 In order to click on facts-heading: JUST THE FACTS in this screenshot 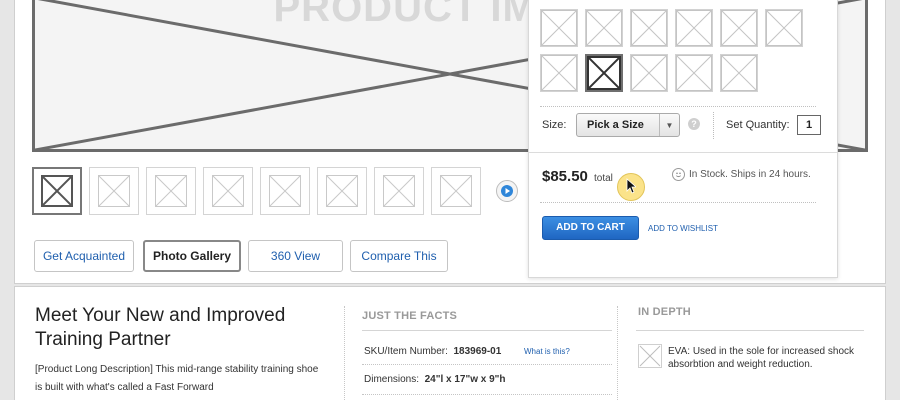, I will do `click(410, 316)`.